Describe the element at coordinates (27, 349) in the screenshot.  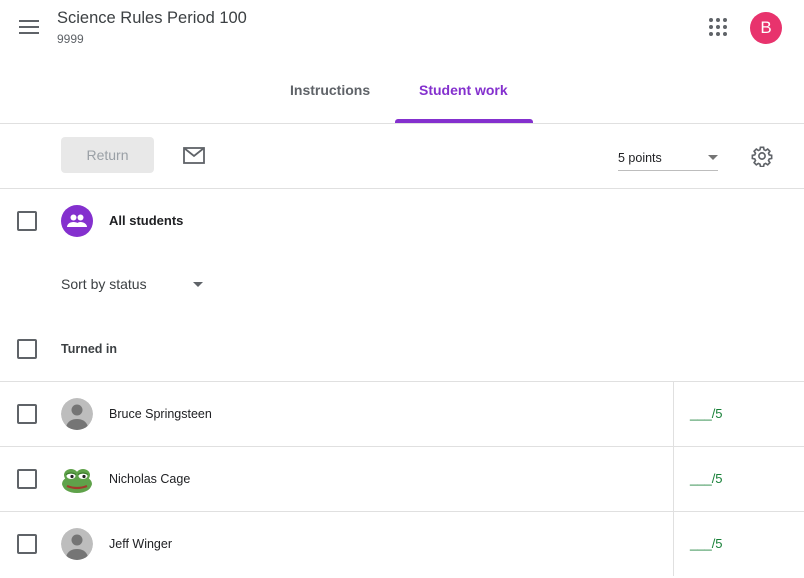
I see `select-turned-in-checkbox` at that location.